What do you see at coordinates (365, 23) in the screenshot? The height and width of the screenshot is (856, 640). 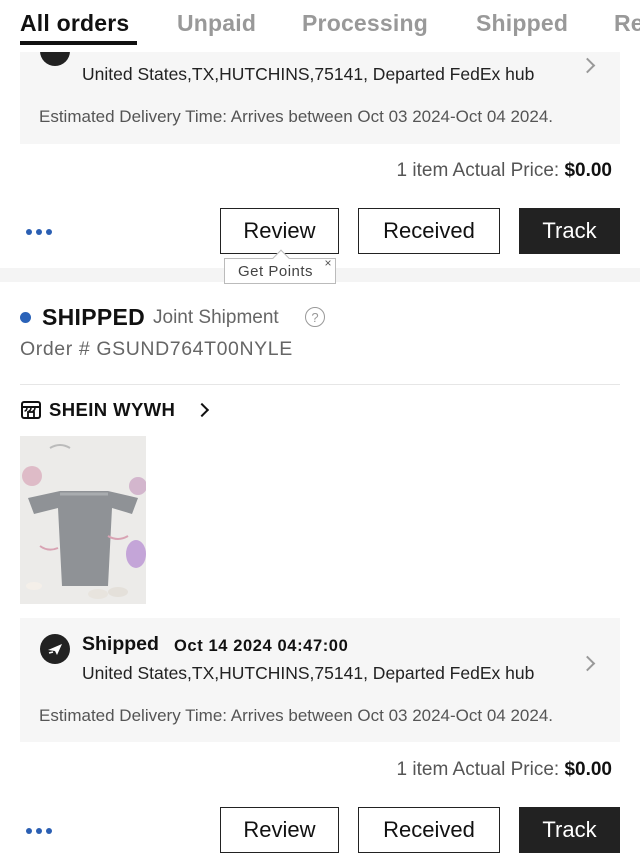 I see `tab-processing: Processing` at bounding box center [365, 23].